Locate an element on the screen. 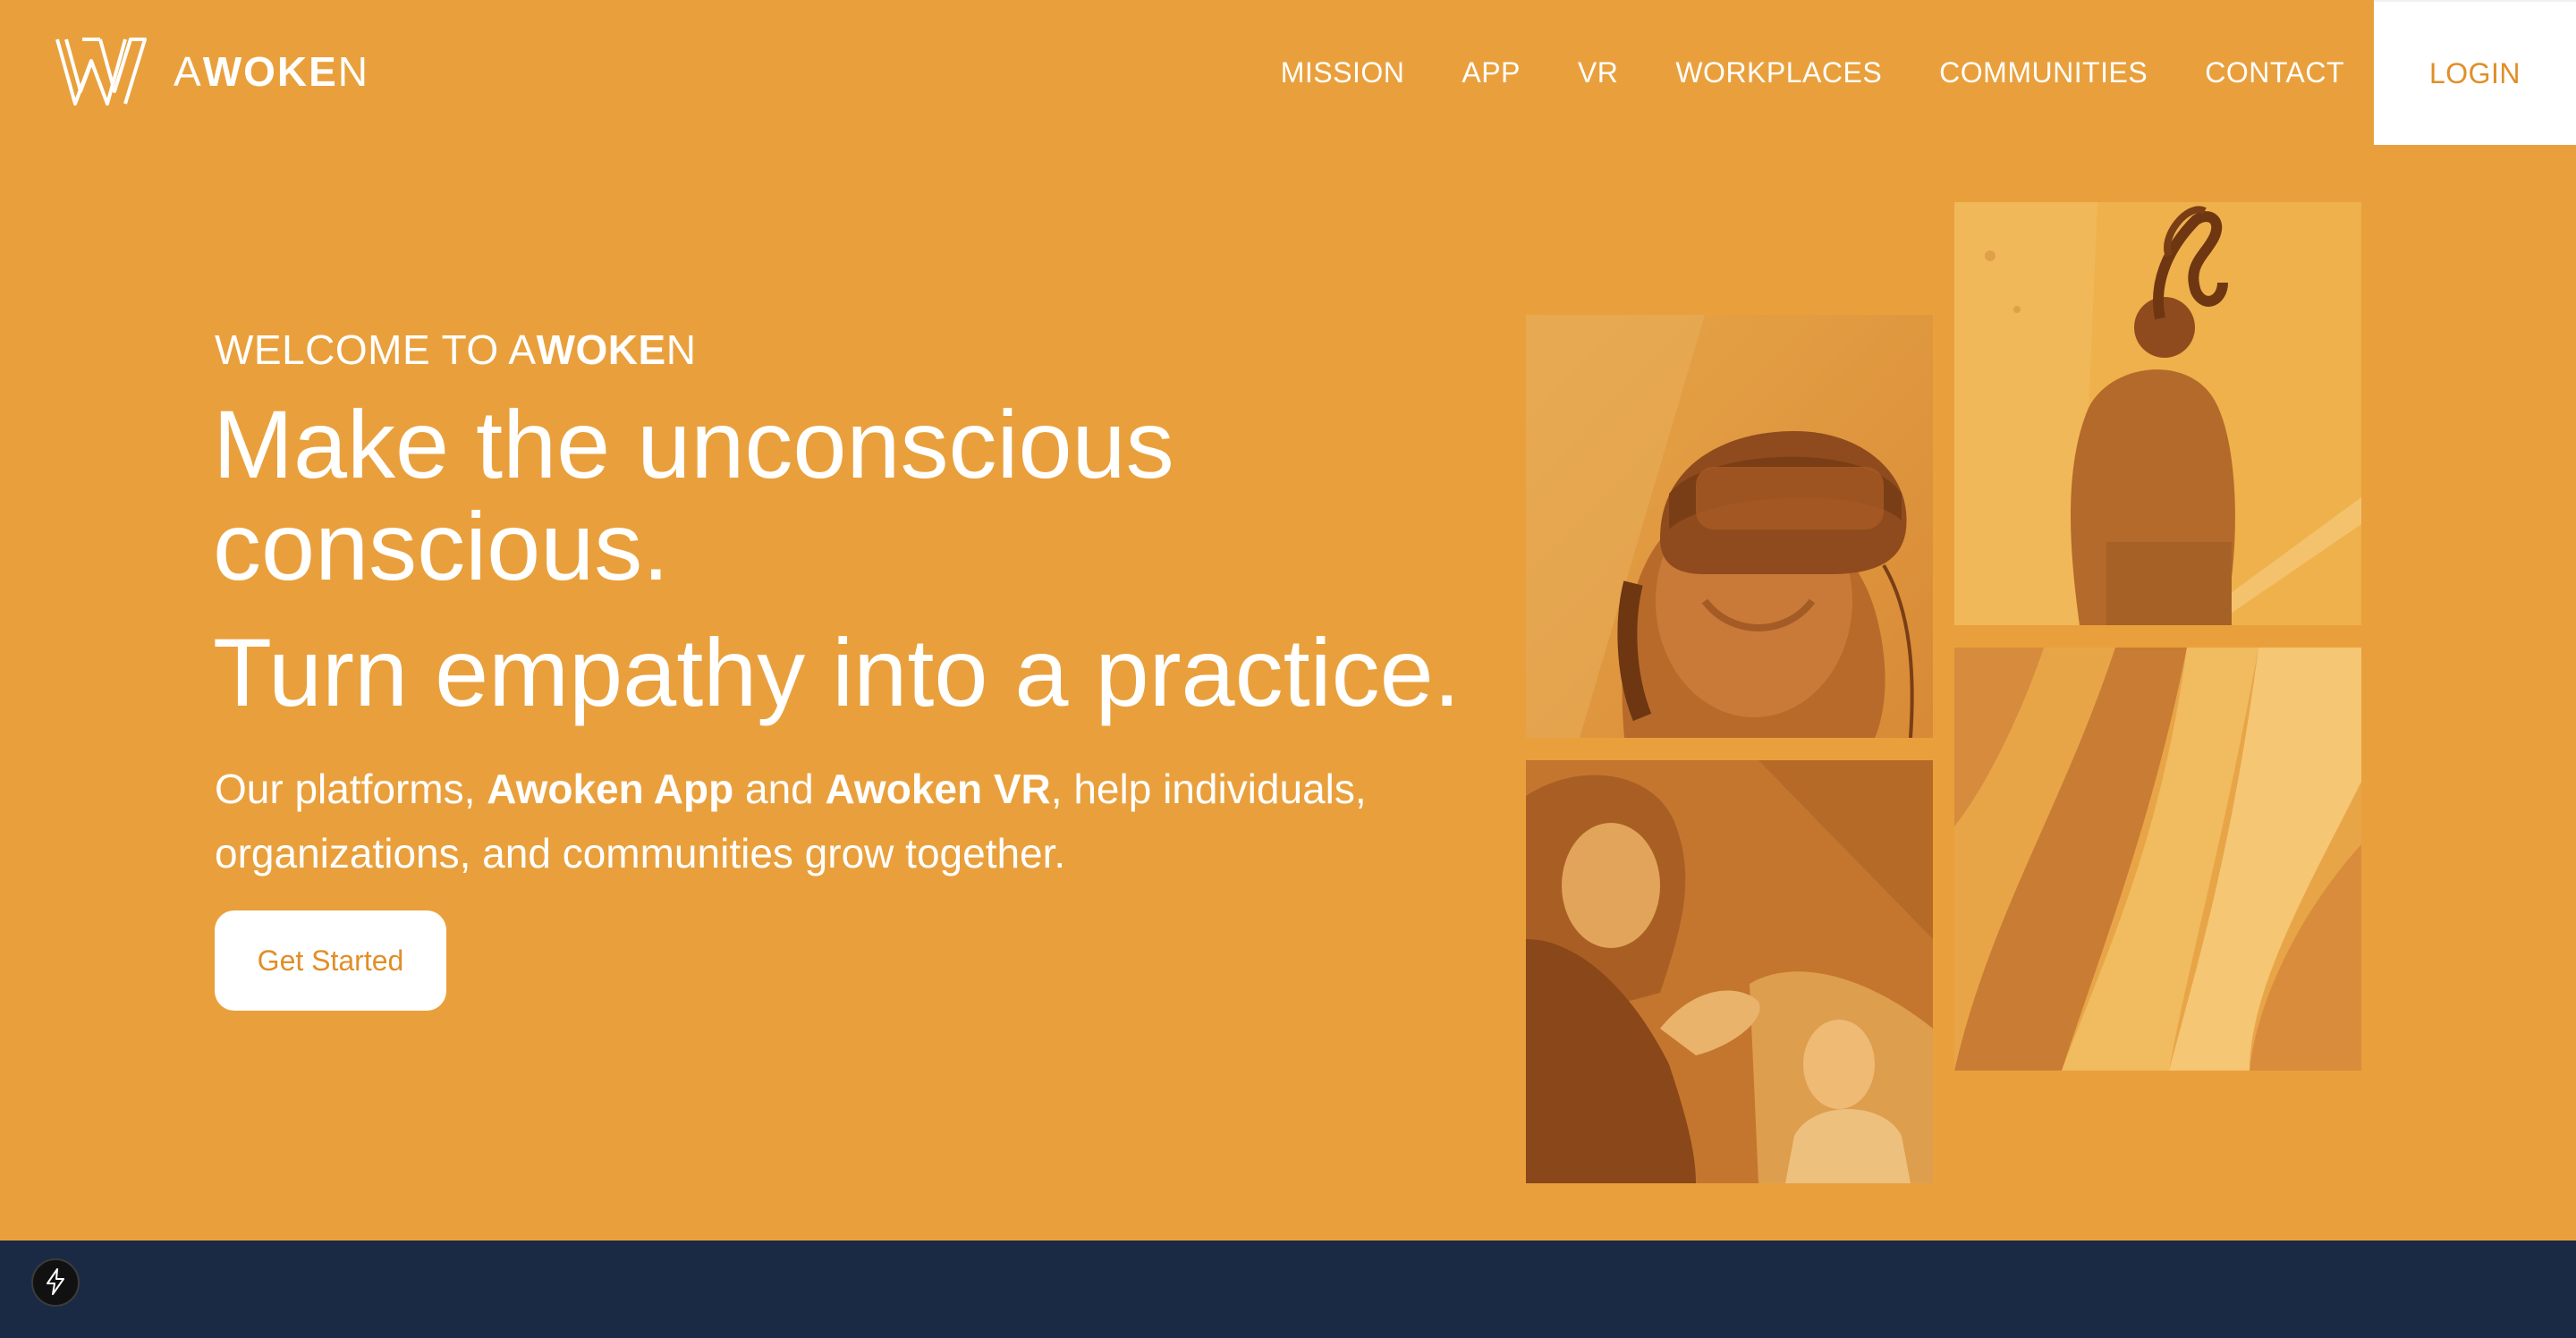 The height and width of the screenshot is (1338, 2576). nav-item-mission: MISSION is located at coordinates (1343, 72).